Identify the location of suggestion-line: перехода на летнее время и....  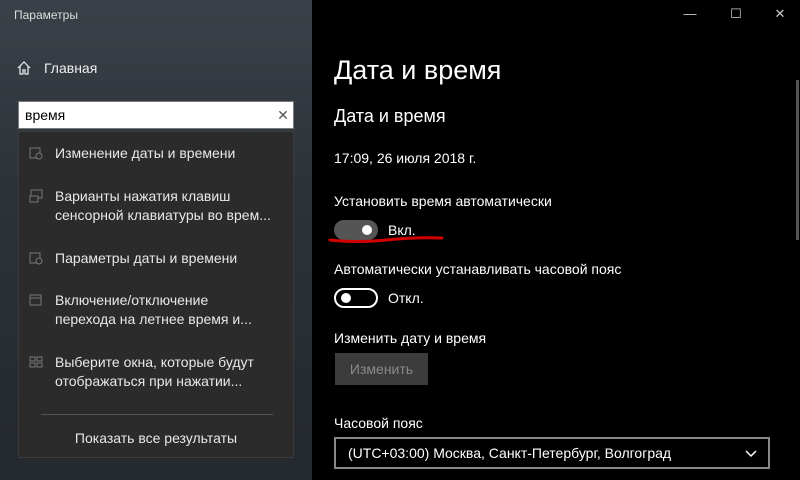
(153, 319).